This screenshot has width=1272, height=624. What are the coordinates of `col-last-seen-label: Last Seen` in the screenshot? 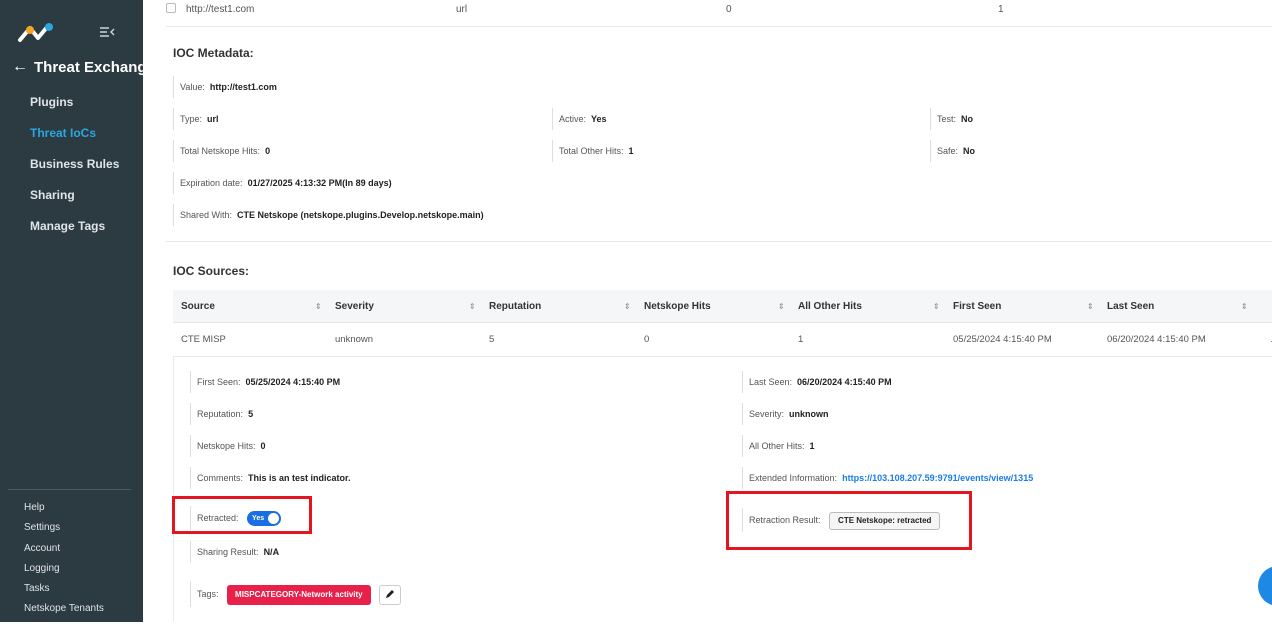 It's located at (1130, 306).